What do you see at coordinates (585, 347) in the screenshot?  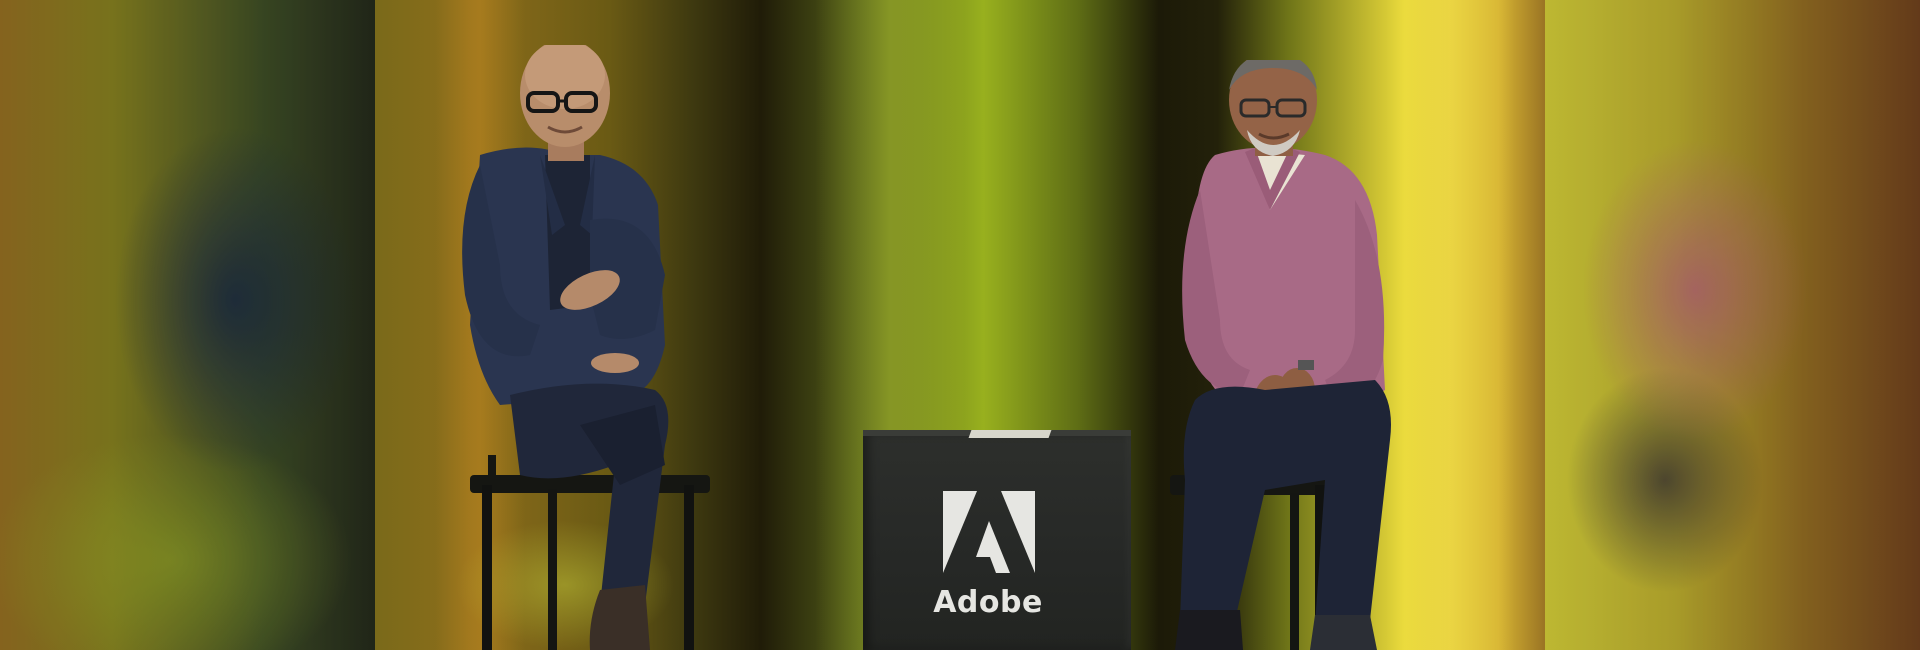 I see `left-speaker` at bounding box center [585, 347].